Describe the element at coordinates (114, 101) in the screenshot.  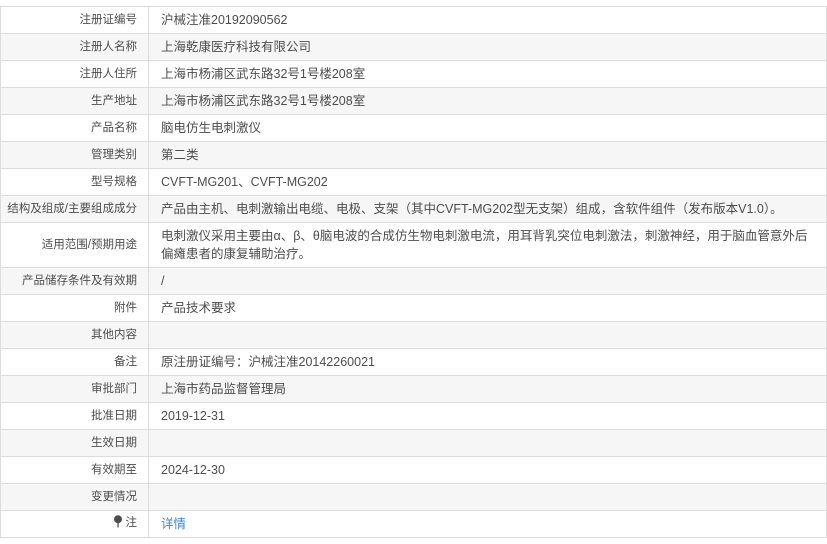
I see `row-label-text: 生产地址` at that location.